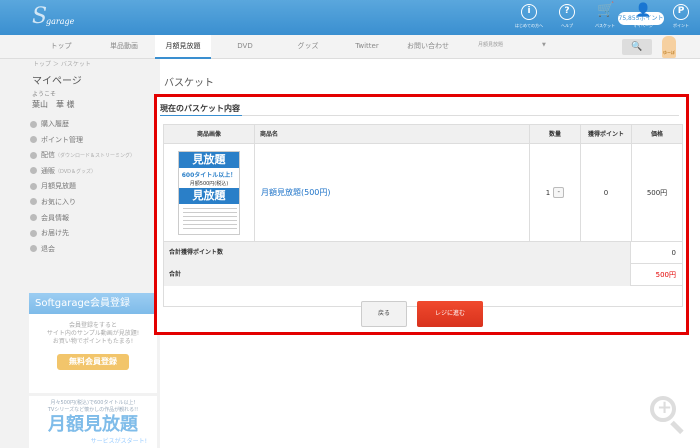 The width and height of the screenshot is (700, 448). Describe the element at coordinates (209, 195) in the screenshot. I see `thumb-title2: 見放題` at that location.